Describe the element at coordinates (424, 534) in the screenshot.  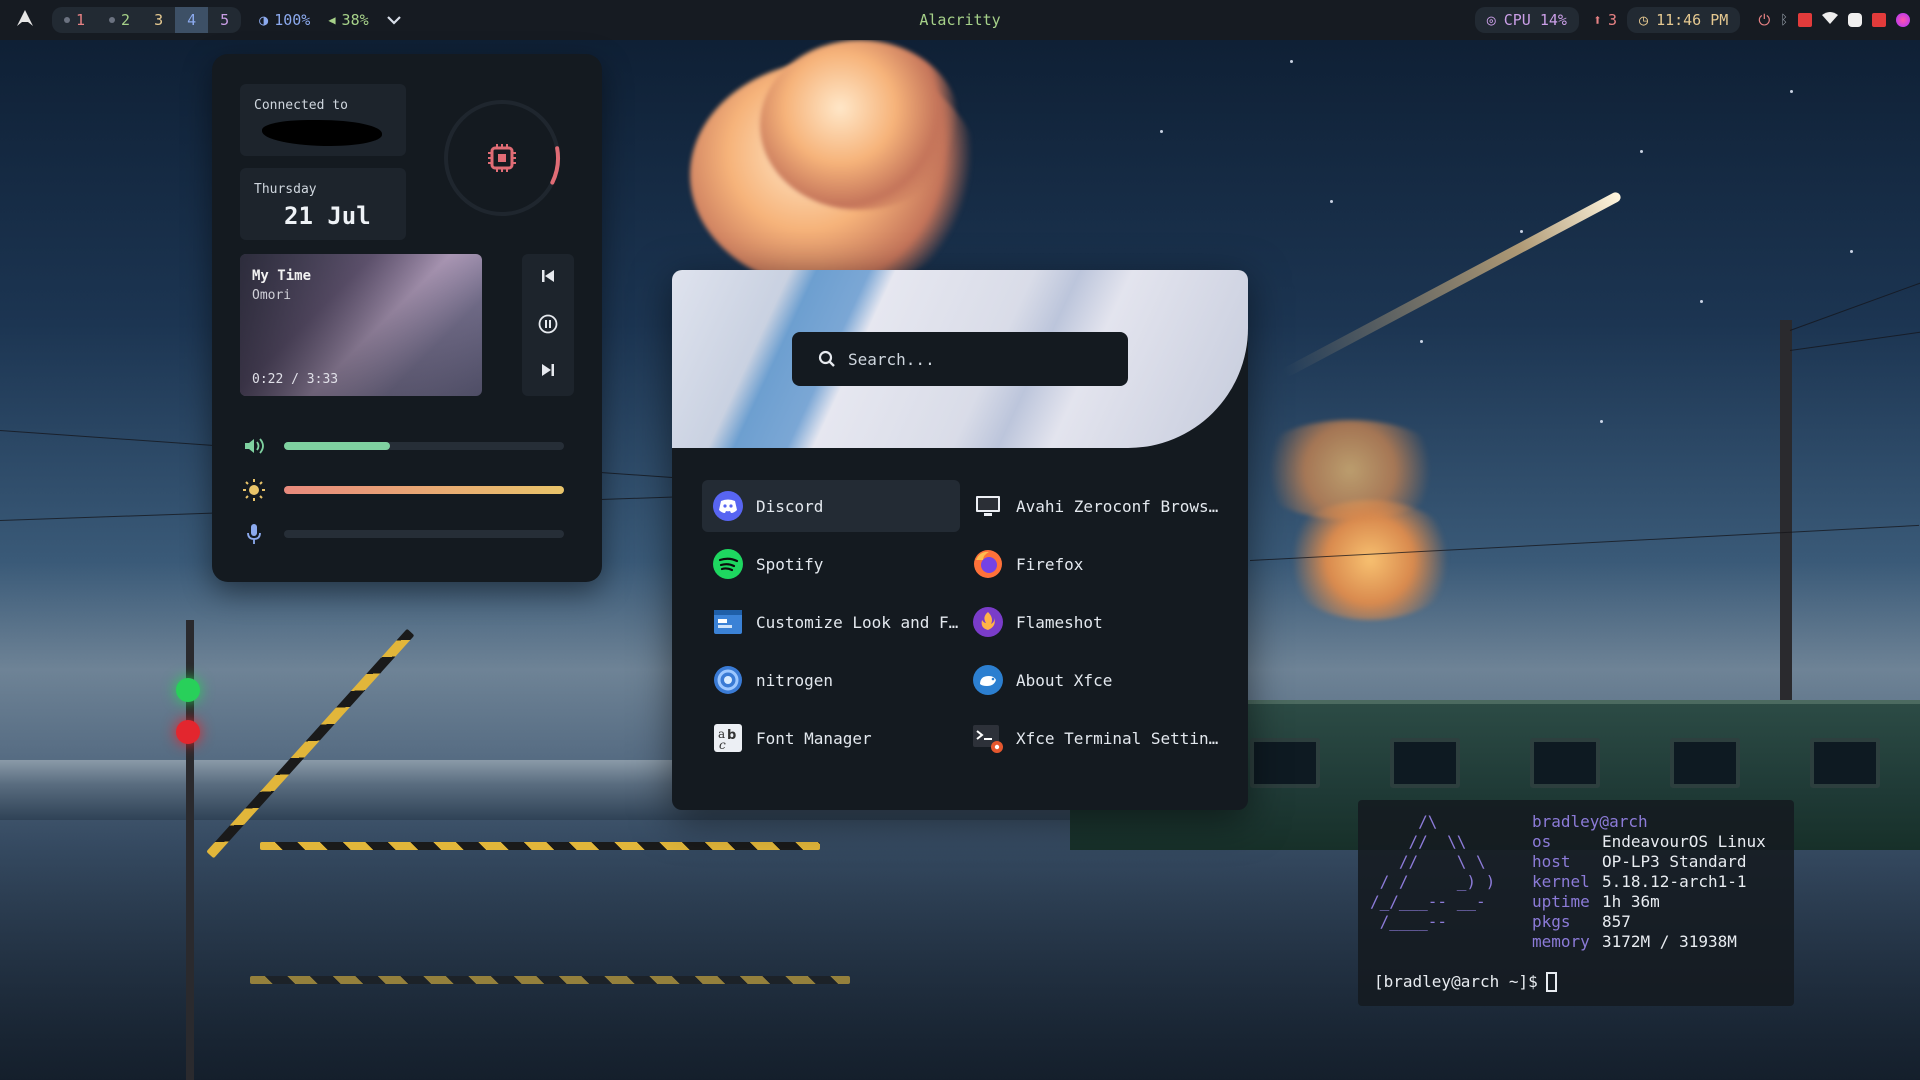
I see `microphone-slider` at that location.